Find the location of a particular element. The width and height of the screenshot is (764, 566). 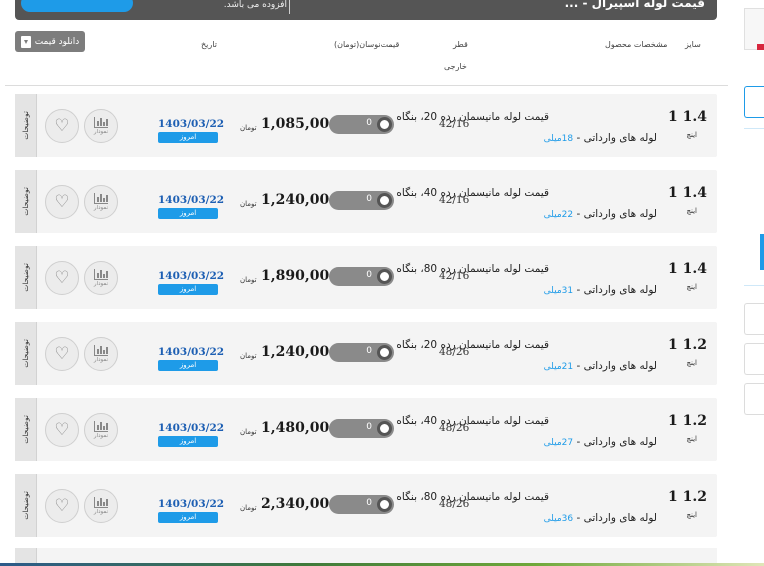

header-date: تاریخ is located at coordinates (209, 44).